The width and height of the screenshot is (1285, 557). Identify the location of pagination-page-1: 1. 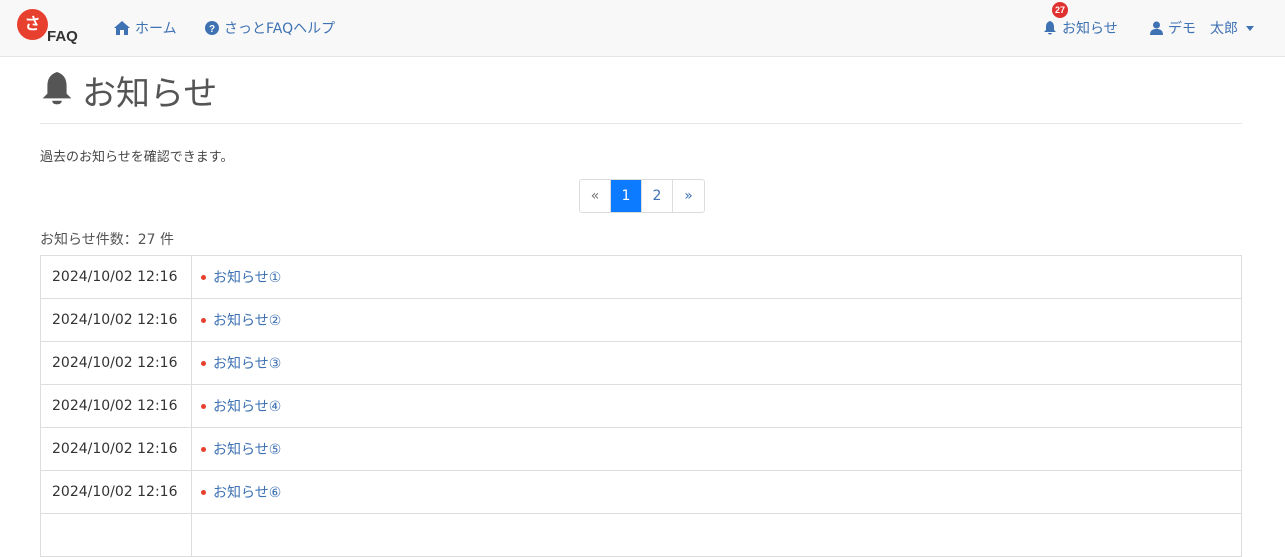
(626, 196).